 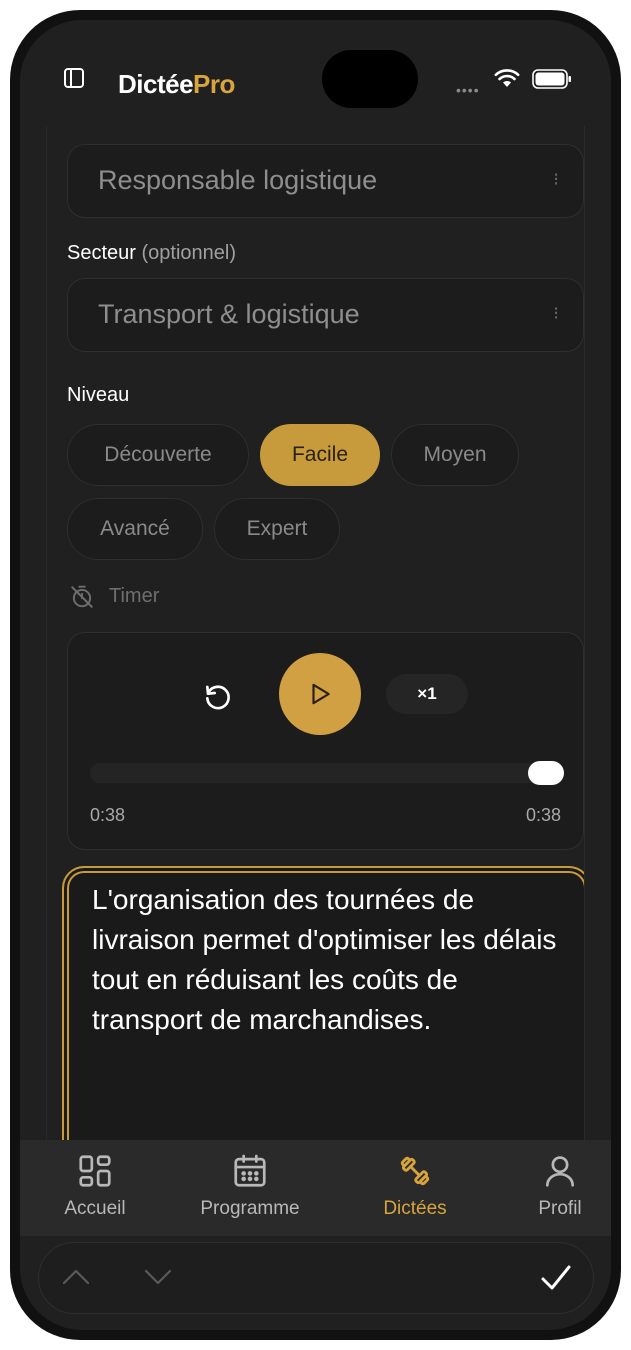 What do you see at coordinates (82, 596) in the screenshot?
I see `timer-off-icon` at bounding box center [82, 596].